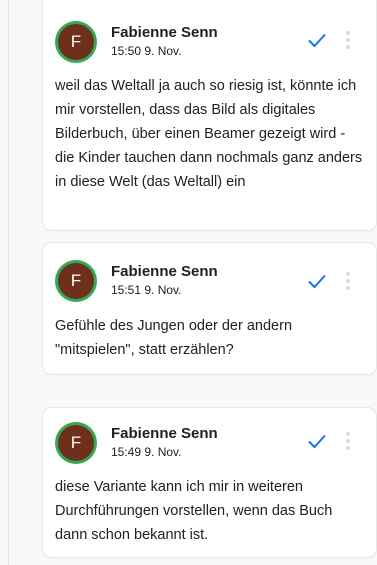 The height and width of the screenshot is (565, 377). I want to click on comment-timestamp: 15:50 9. Nov., so click(146, 51).